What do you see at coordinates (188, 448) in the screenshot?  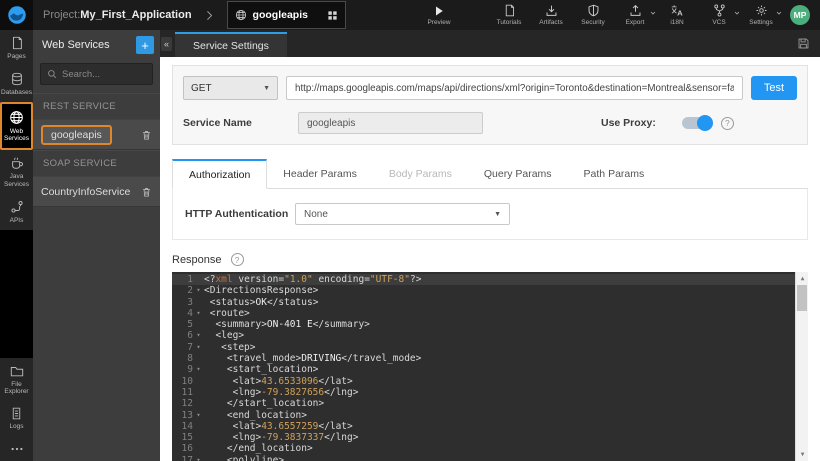 I see `editor-gutter: 16` at bounding box center [188, 448].